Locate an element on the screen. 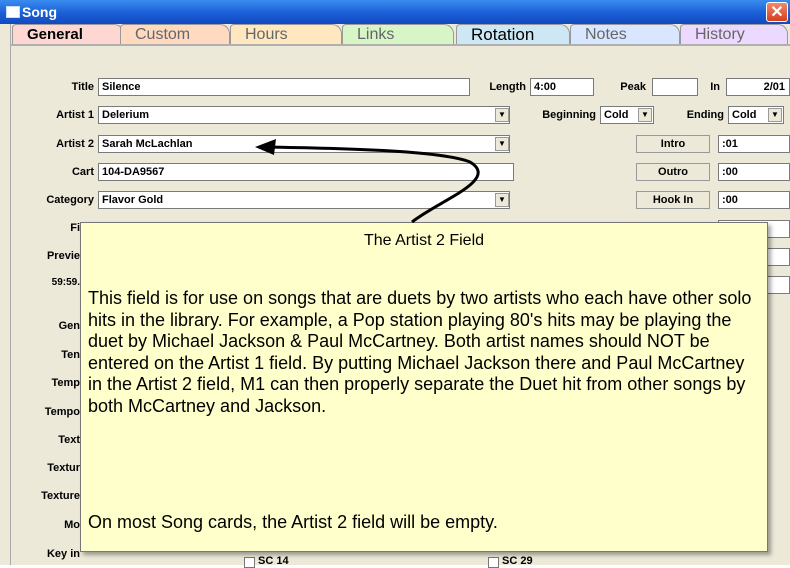 The height and width of the screenshot is (568, 790). arrow-line is located at coordinates (370, 184).